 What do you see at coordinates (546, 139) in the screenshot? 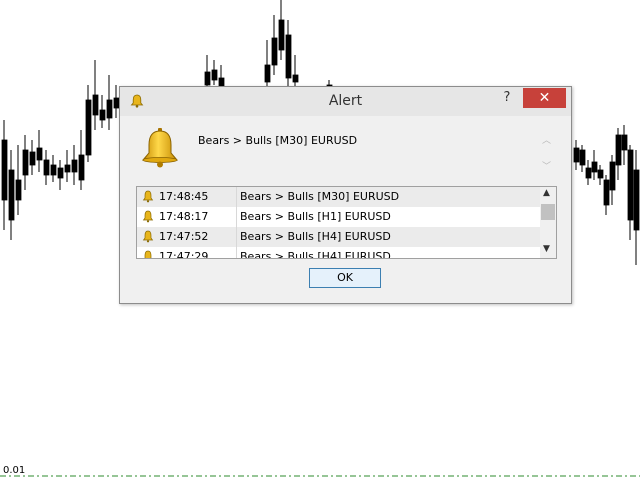
I see `chevron-up-icon: ︿` at bounding box center [546, 139].